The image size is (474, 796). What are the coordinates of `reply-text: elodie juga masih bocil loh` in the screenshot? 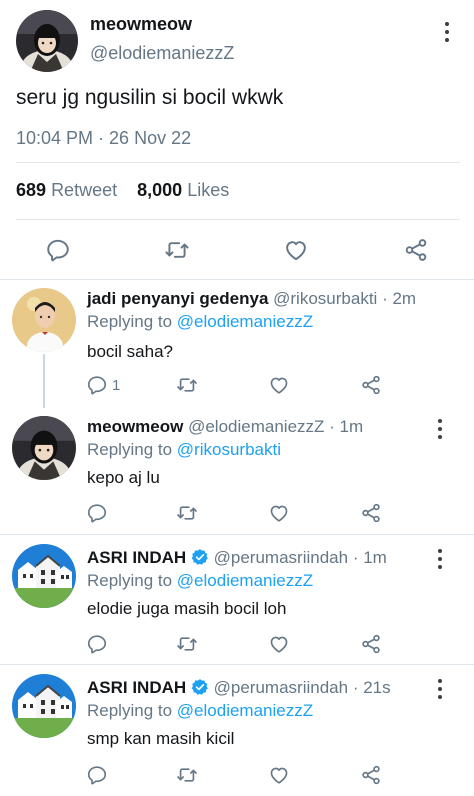 It's located at (187, 608).